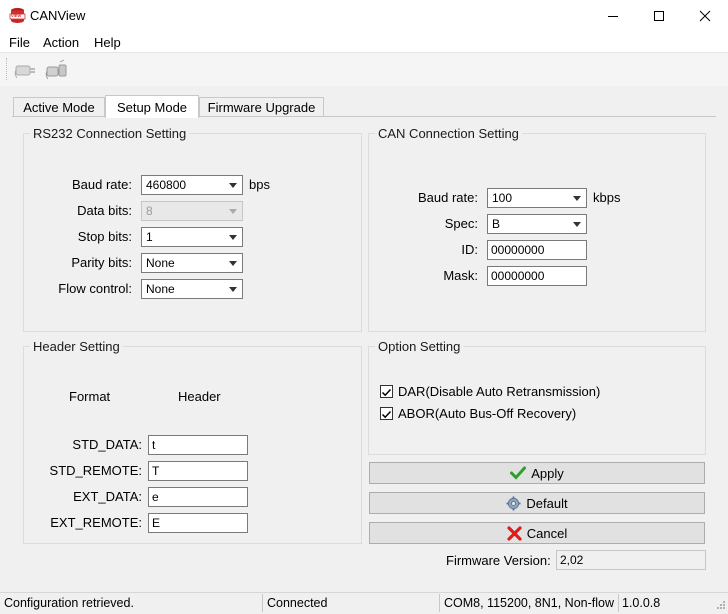 The width and height of the screenshot is (728, 614). Describe the element at coordinates (537, 198) in the screenshot. I see `can-baud-select: 100` at that location.